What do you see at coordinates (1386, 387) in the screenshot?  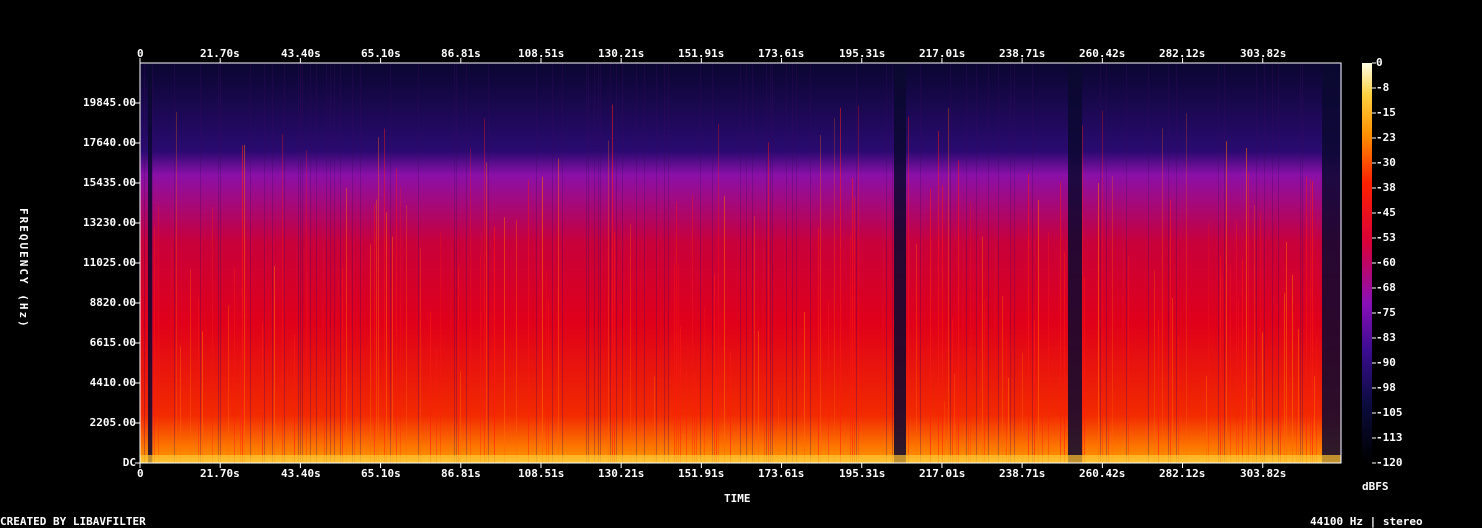 I see `colorbar-tick-label: -98` at bounding box center [1386, 387].